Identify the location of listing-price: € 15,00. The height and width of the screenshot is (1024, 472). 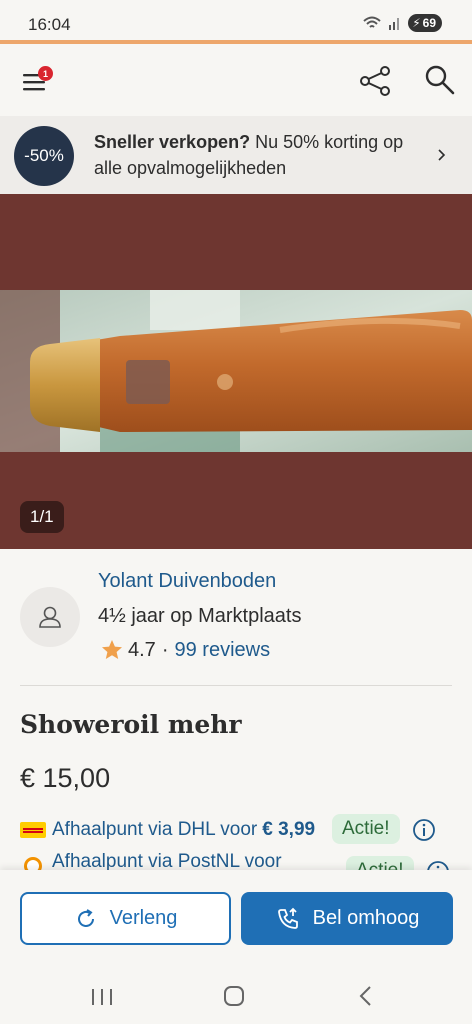
(65, 778).